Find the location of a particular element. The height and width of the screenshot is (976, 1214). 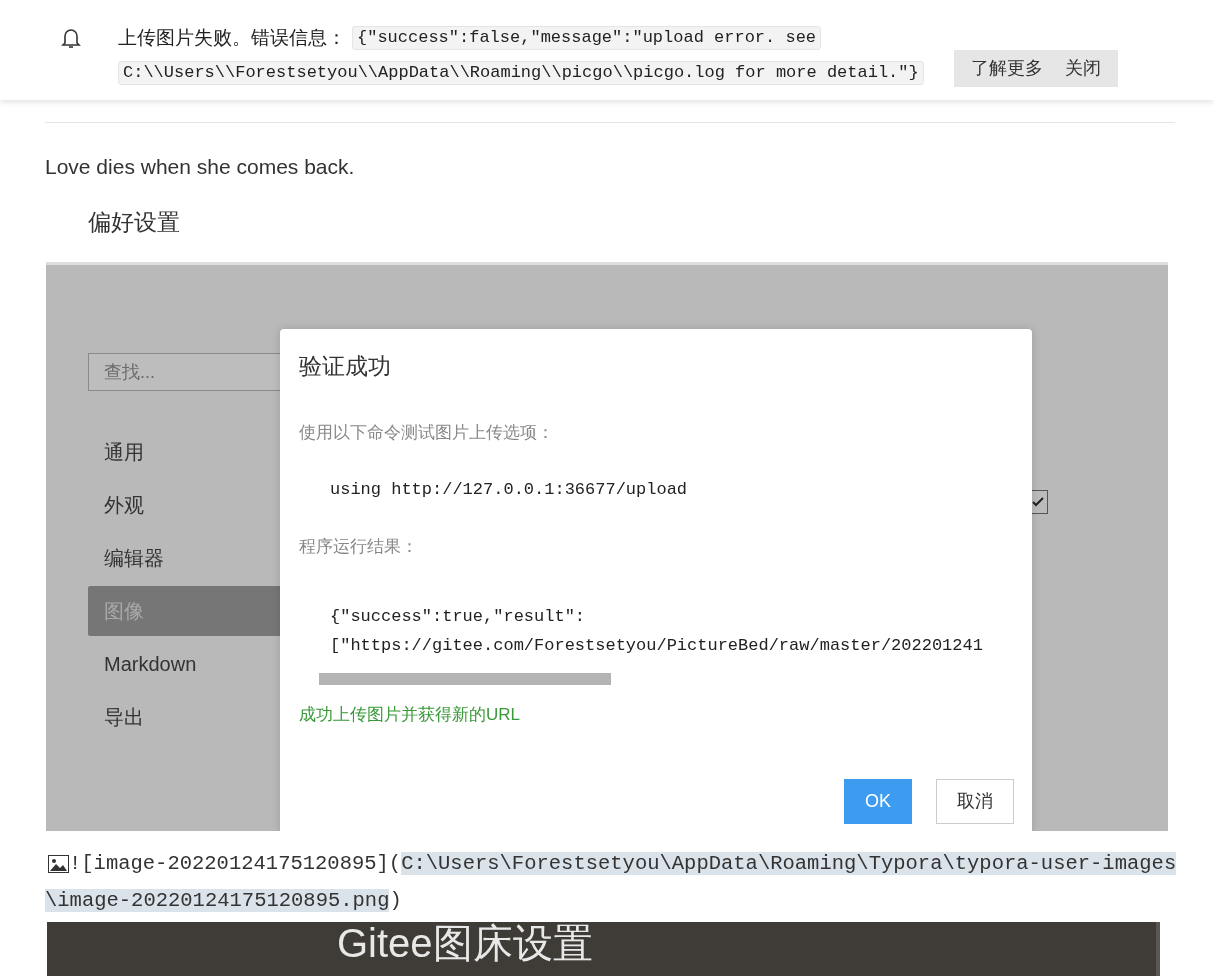

image-caption: Gitee图床设置 is located at coordinates (465, 944).